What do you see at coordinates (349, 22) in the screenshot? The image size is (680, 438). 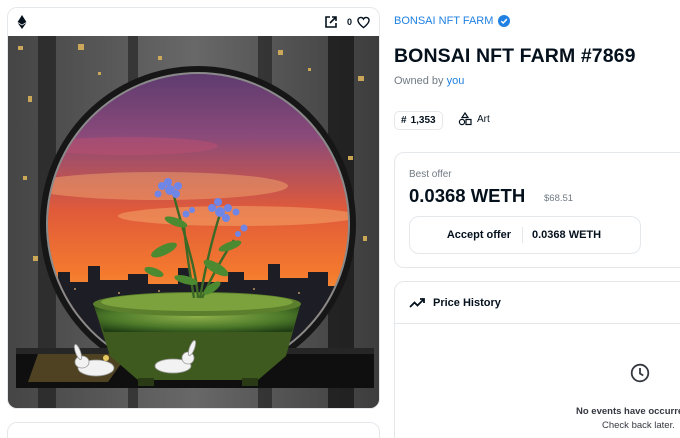 I see `favorite-count: 0` at bounding box center [349, 22].